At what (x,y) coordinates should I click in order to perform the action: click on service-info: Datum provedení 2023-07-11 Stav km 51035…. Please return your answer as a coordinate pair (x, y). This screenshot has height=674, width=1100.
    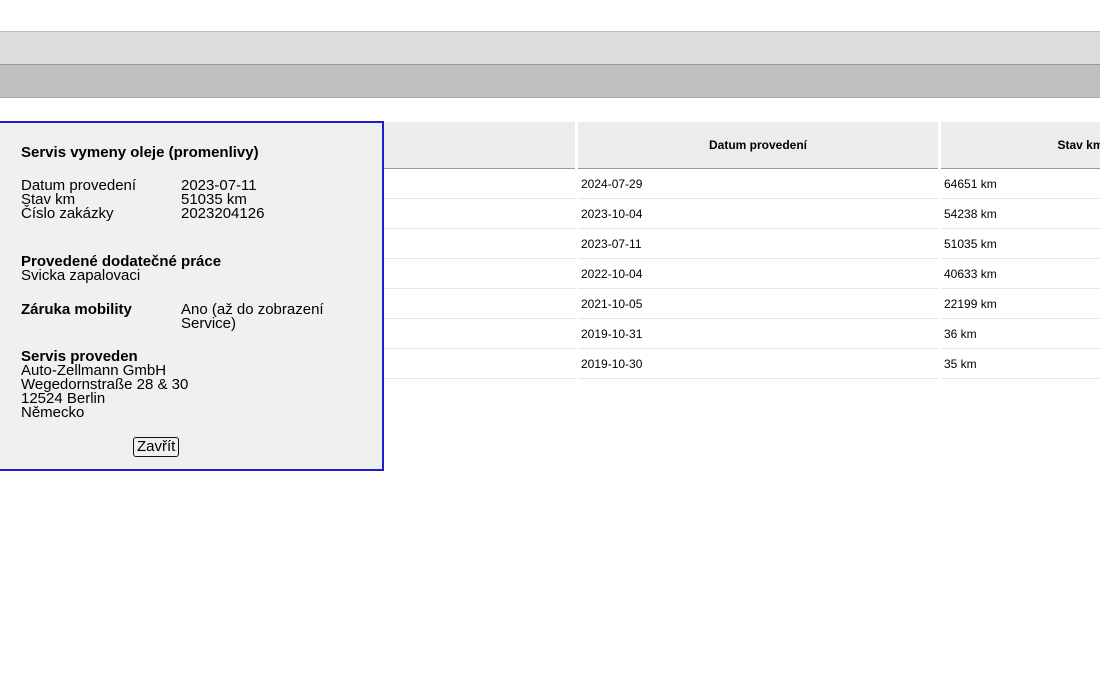
    Looking at the image, I should click on (143, 200).